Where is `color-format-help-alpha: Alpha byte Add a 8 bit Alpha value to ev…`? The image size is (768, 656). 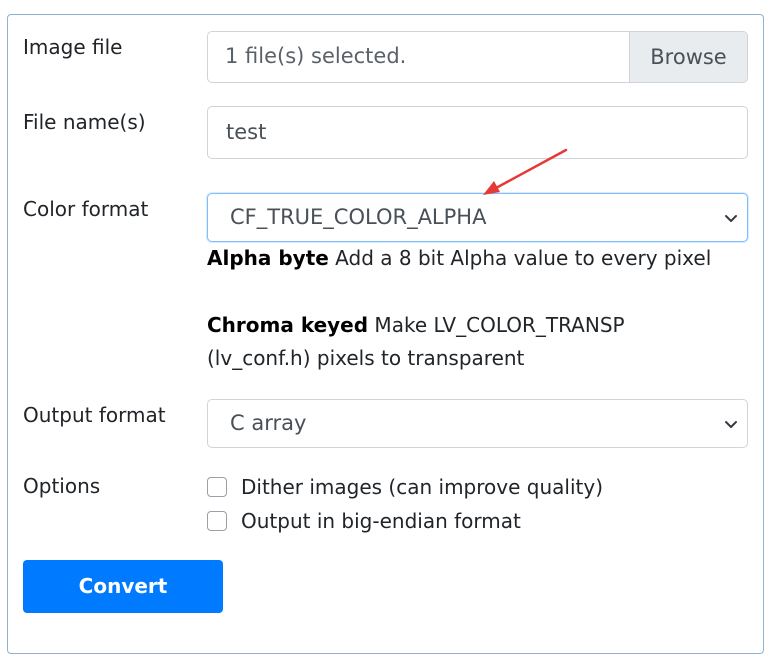
color-format-help-alpha: Alpha byte Add a 8 bit Alpha value to ev… is located at coordinates (467, 258).